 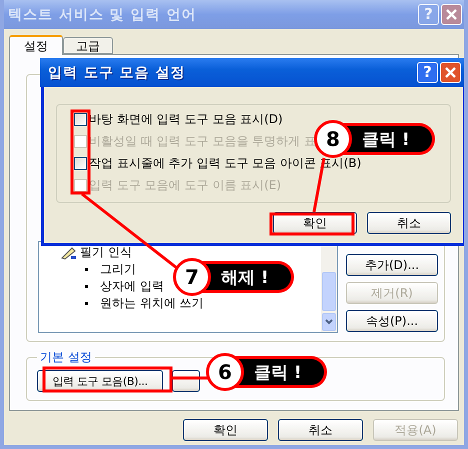 What do you see at coordinates (66, 357) in the screenshot?
I see `group-title: 기본 설정` at bounding box center [66, 357].